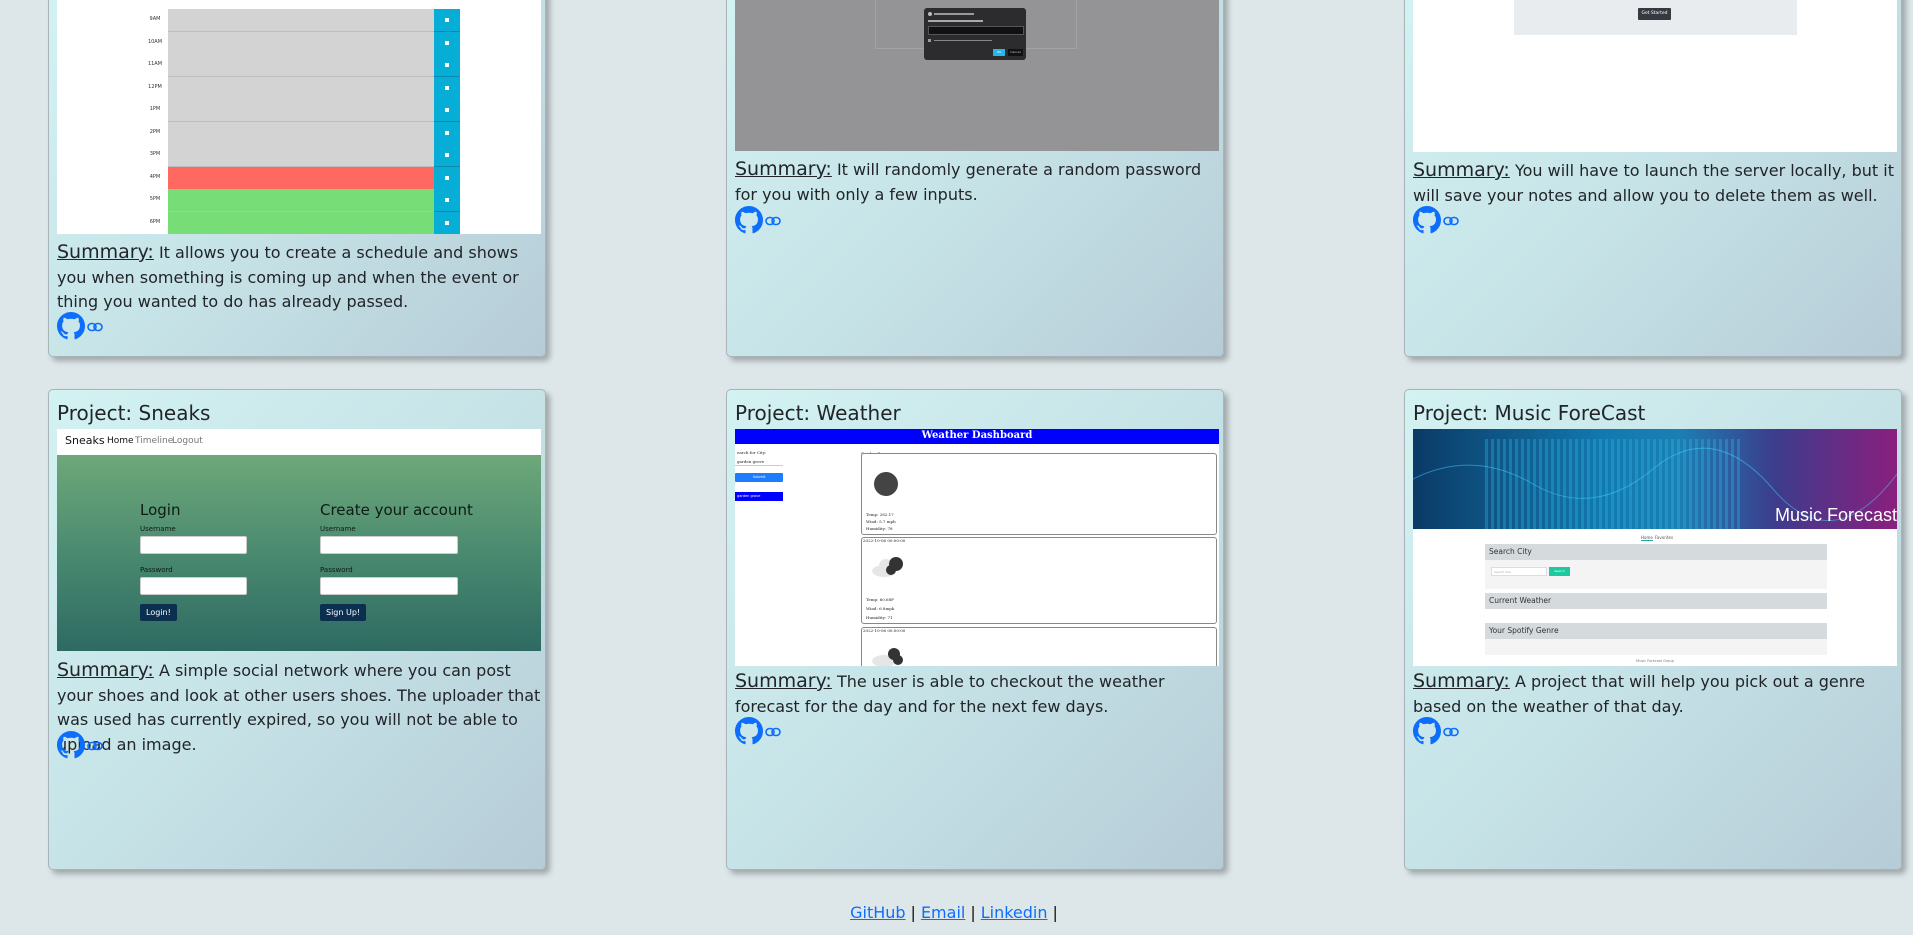 The image size is (1913, 935). I want to click on navbar: Sneaks Home Timeline Logout, so click(299, 442).